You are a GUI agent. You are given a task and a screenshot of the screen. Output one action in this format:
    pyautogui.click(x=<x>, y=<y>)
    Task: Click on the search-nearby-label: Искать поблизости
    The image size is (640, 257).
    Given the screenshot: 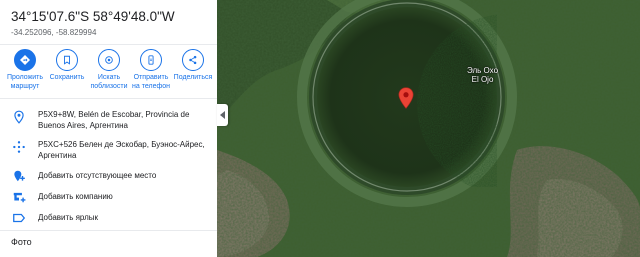 What is the action you would take?
    pyautogui.click(x=109, y=82)
    